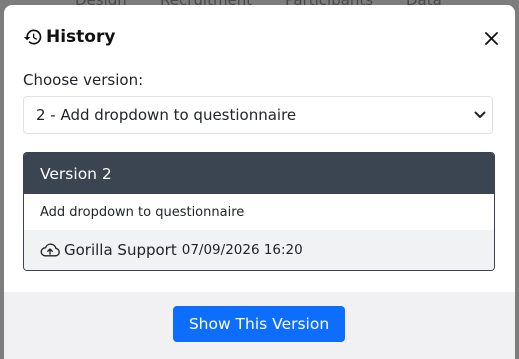 The width and height of the screenshot is (519, 359). I want to click on close-icon, so click(491, 38).